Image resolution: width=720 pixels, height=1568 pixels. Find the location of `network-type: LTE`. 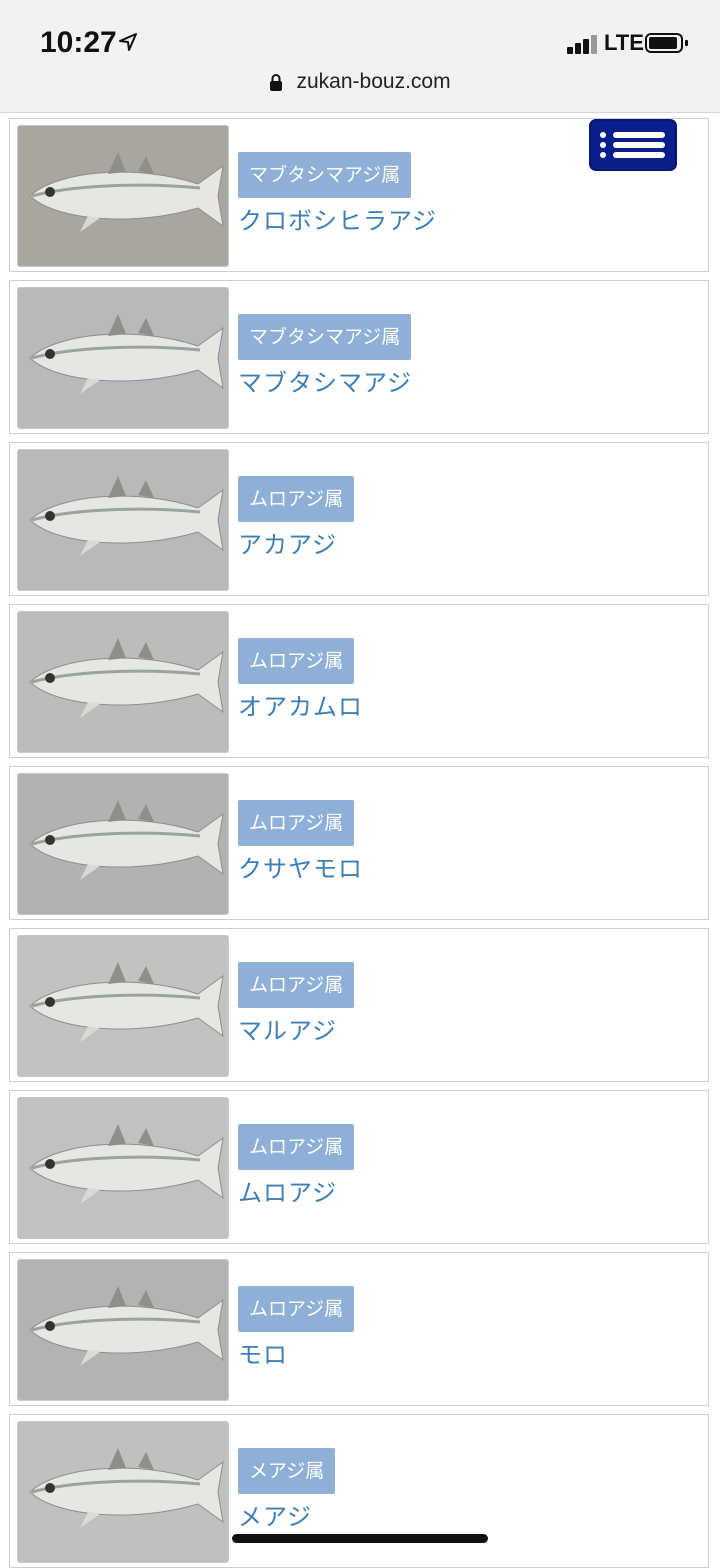

network-type: LTE is located at coordinates (624, 42).